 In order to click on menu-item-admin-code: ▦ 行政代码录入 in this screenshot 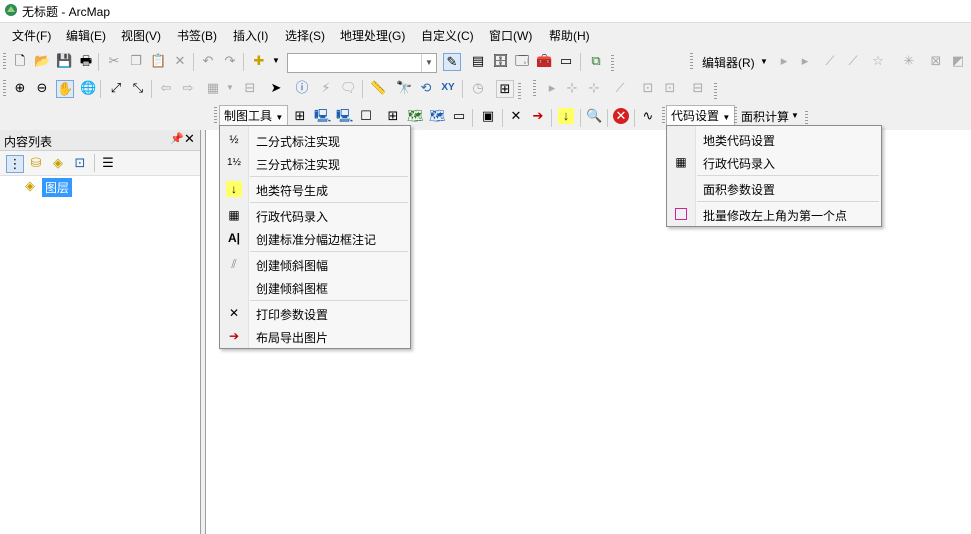, I will do `click(315, 215)`.